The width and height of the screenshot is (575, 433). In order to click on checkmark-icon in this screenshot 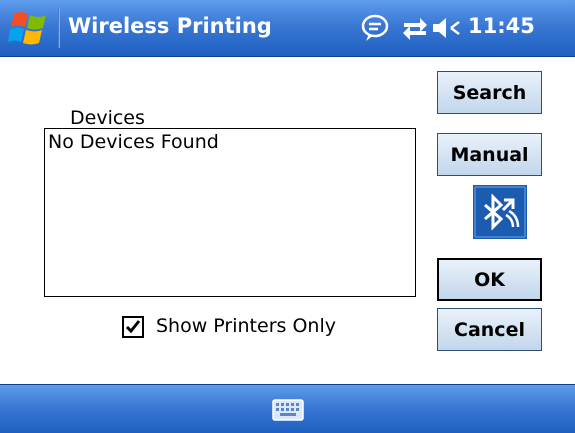, I will do `click(133, 327)`.